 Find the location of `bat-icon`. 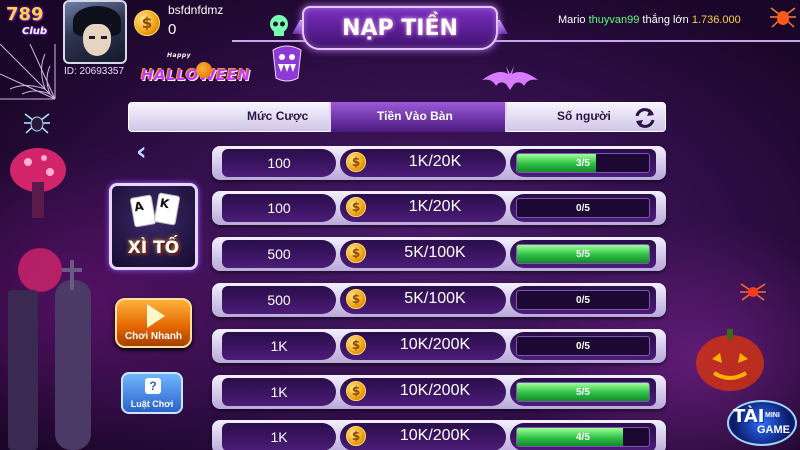

bat-icon is located at coordinates (510, 78).